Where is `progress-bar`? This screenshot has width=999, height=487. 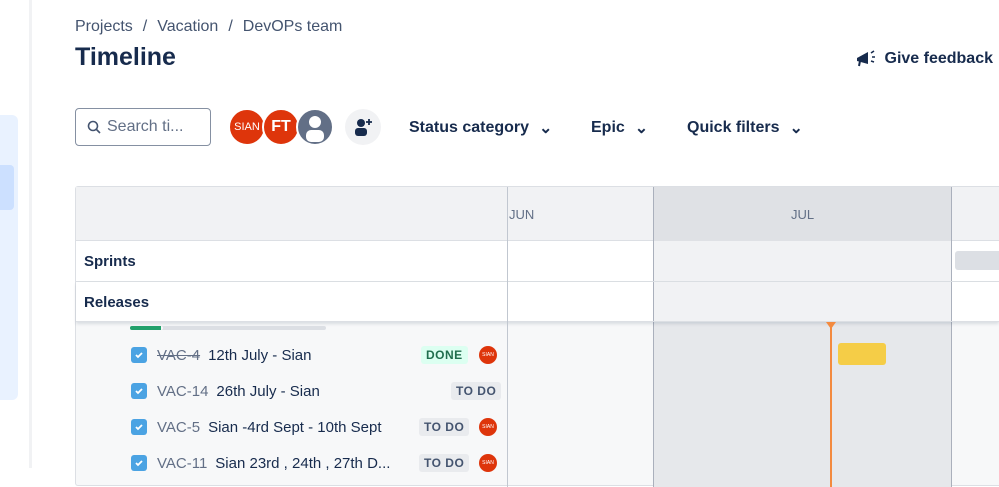 progress-bar is located at coordinates (228, 328).